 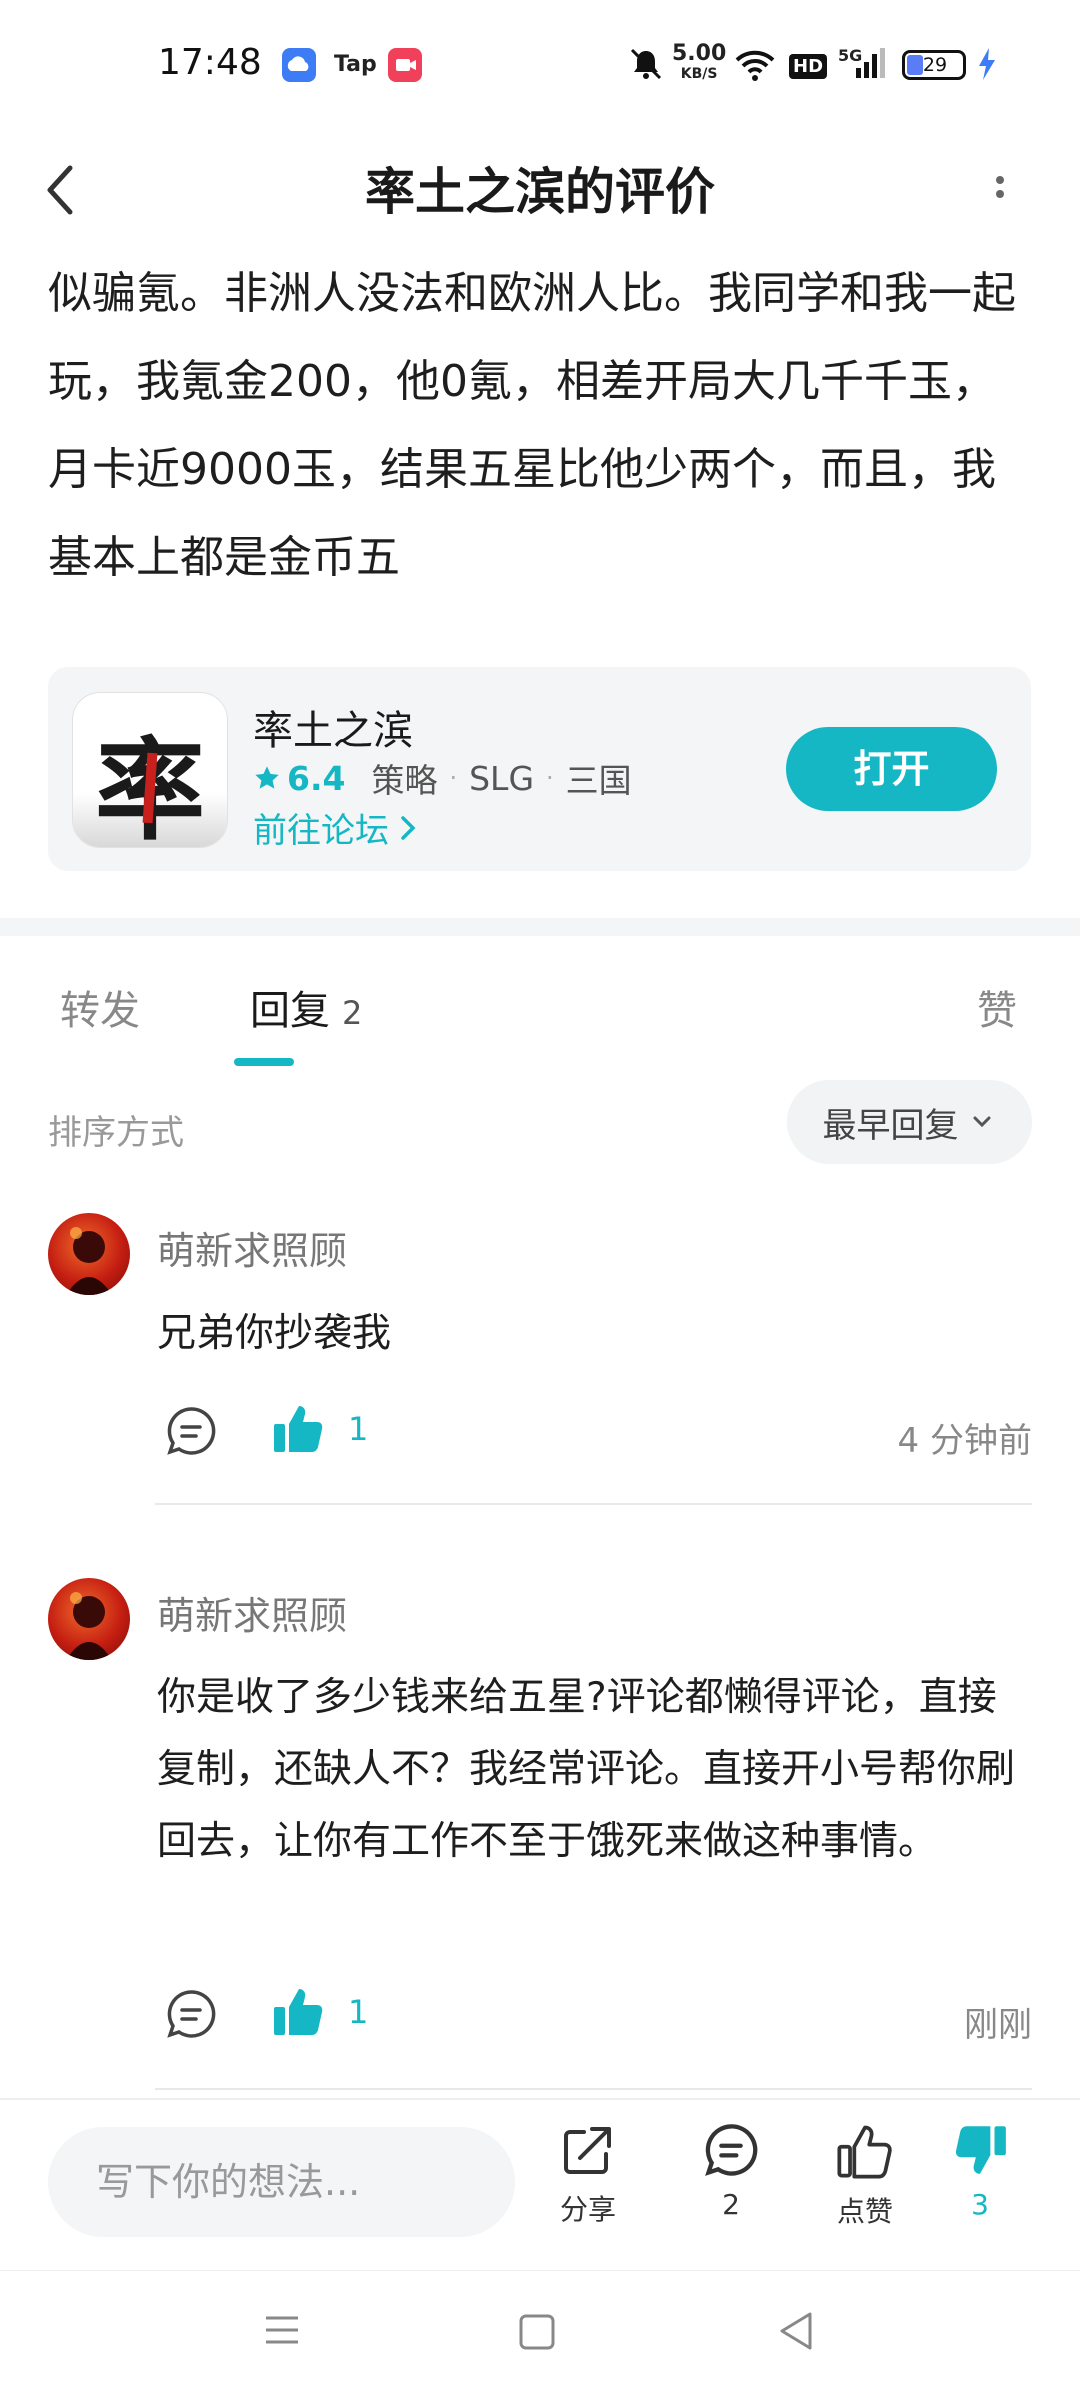 I want to click on app-rating-row: 6.4 策略 · SLG · 三国, so click(x=442, y=778).